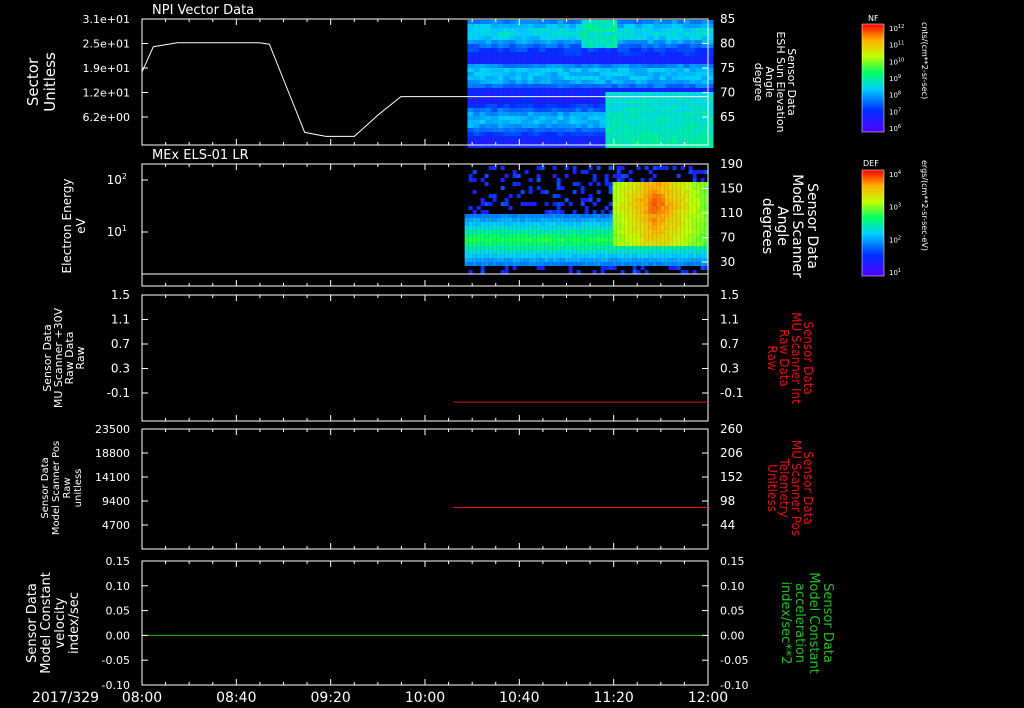 Image resolution: width=1024 pixels, height=708 pixels. I want to click on spectrogram-els, so click(586, 220).